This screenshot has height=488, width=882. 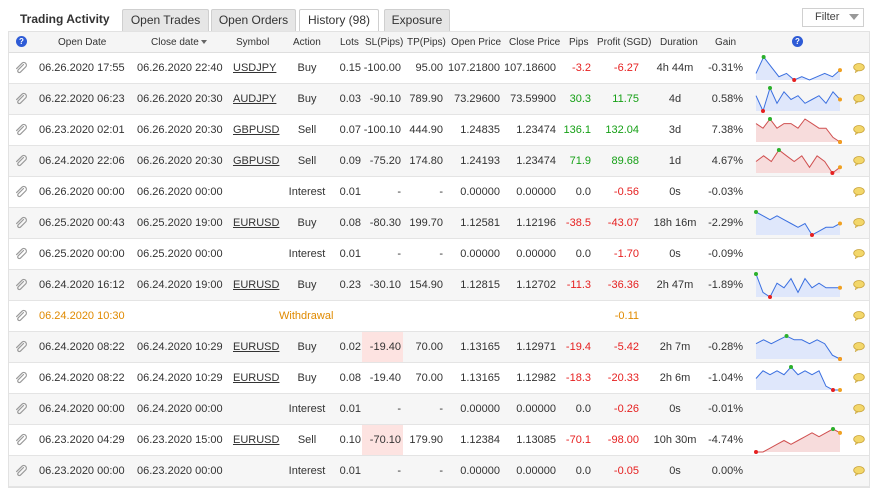 I want to click on gain-cell: 0.00%, so click(x=727, y=471).